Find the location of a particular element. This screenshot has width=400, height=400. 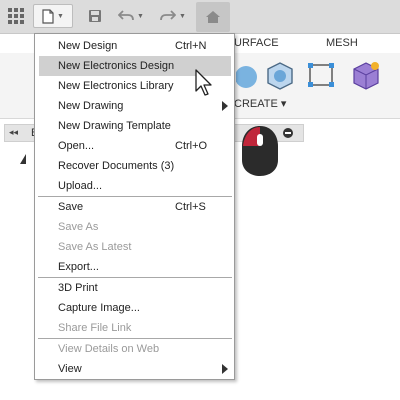

menu-item-label: New Drawing Template is located at coordinates (114, 126).